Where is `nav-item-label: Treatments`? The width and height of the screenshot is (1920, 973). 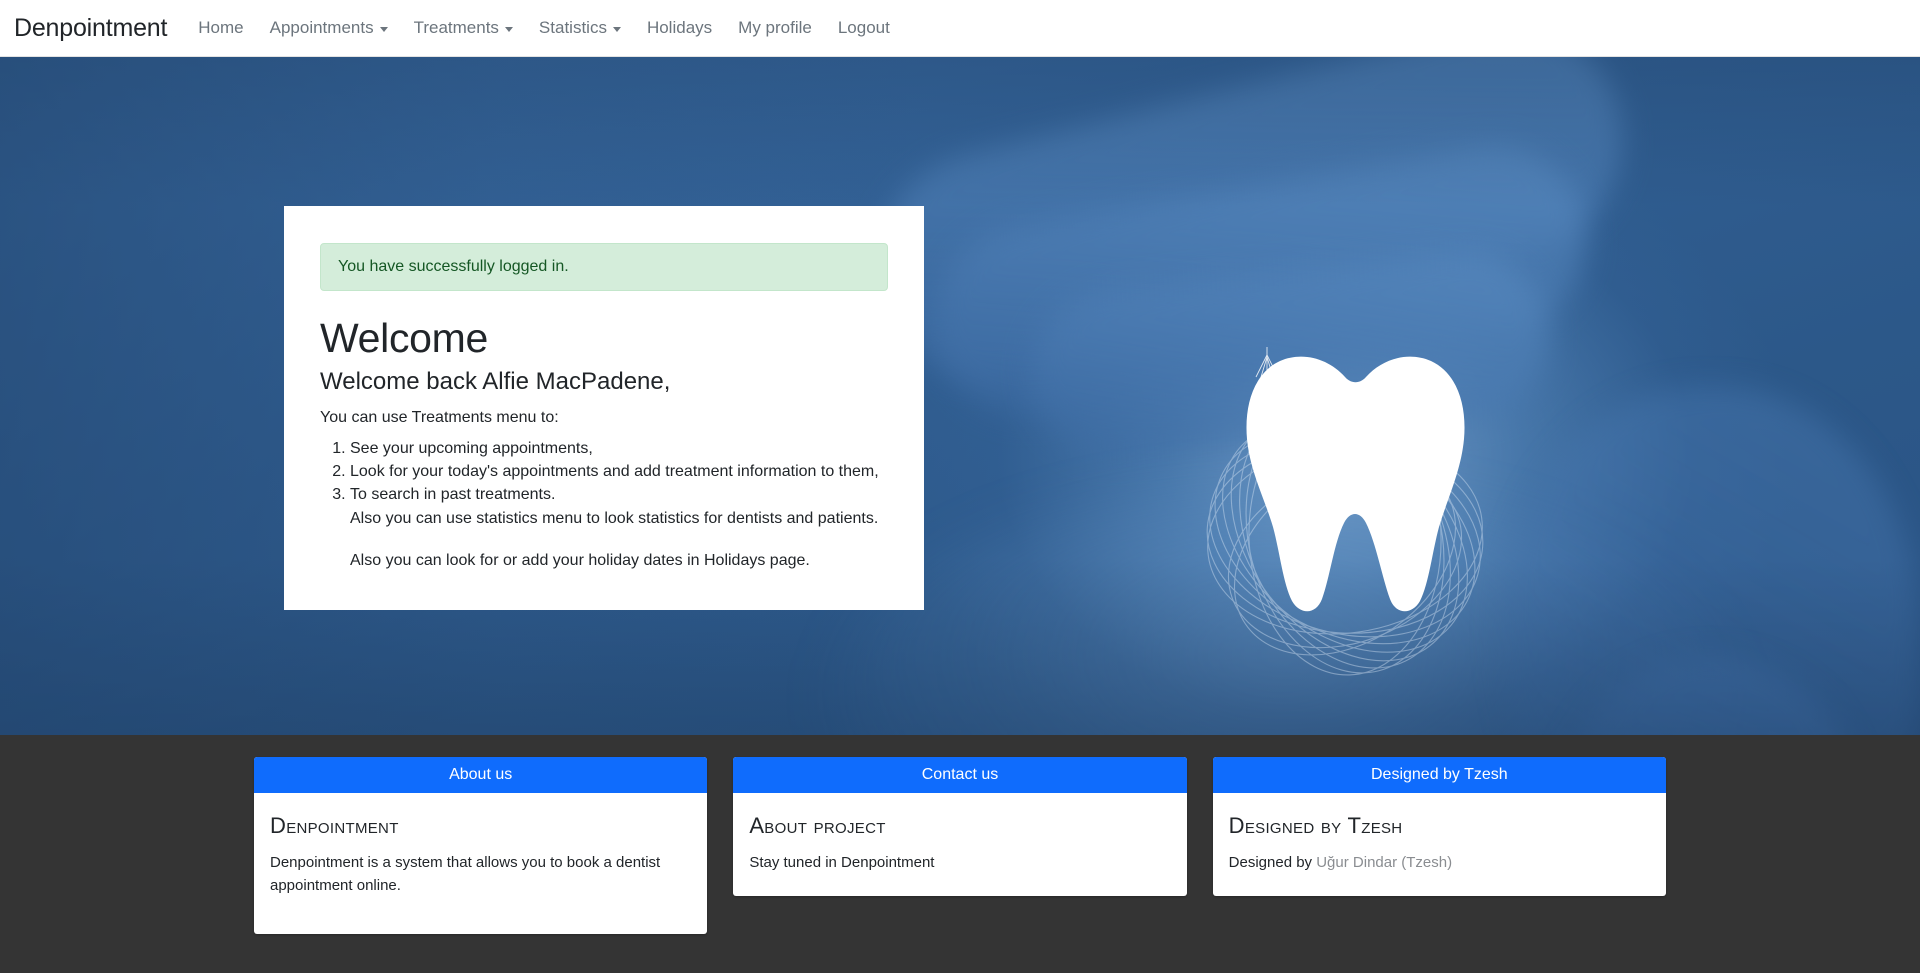
nav-item-label: Treatments is located at coordinates (456, 27).